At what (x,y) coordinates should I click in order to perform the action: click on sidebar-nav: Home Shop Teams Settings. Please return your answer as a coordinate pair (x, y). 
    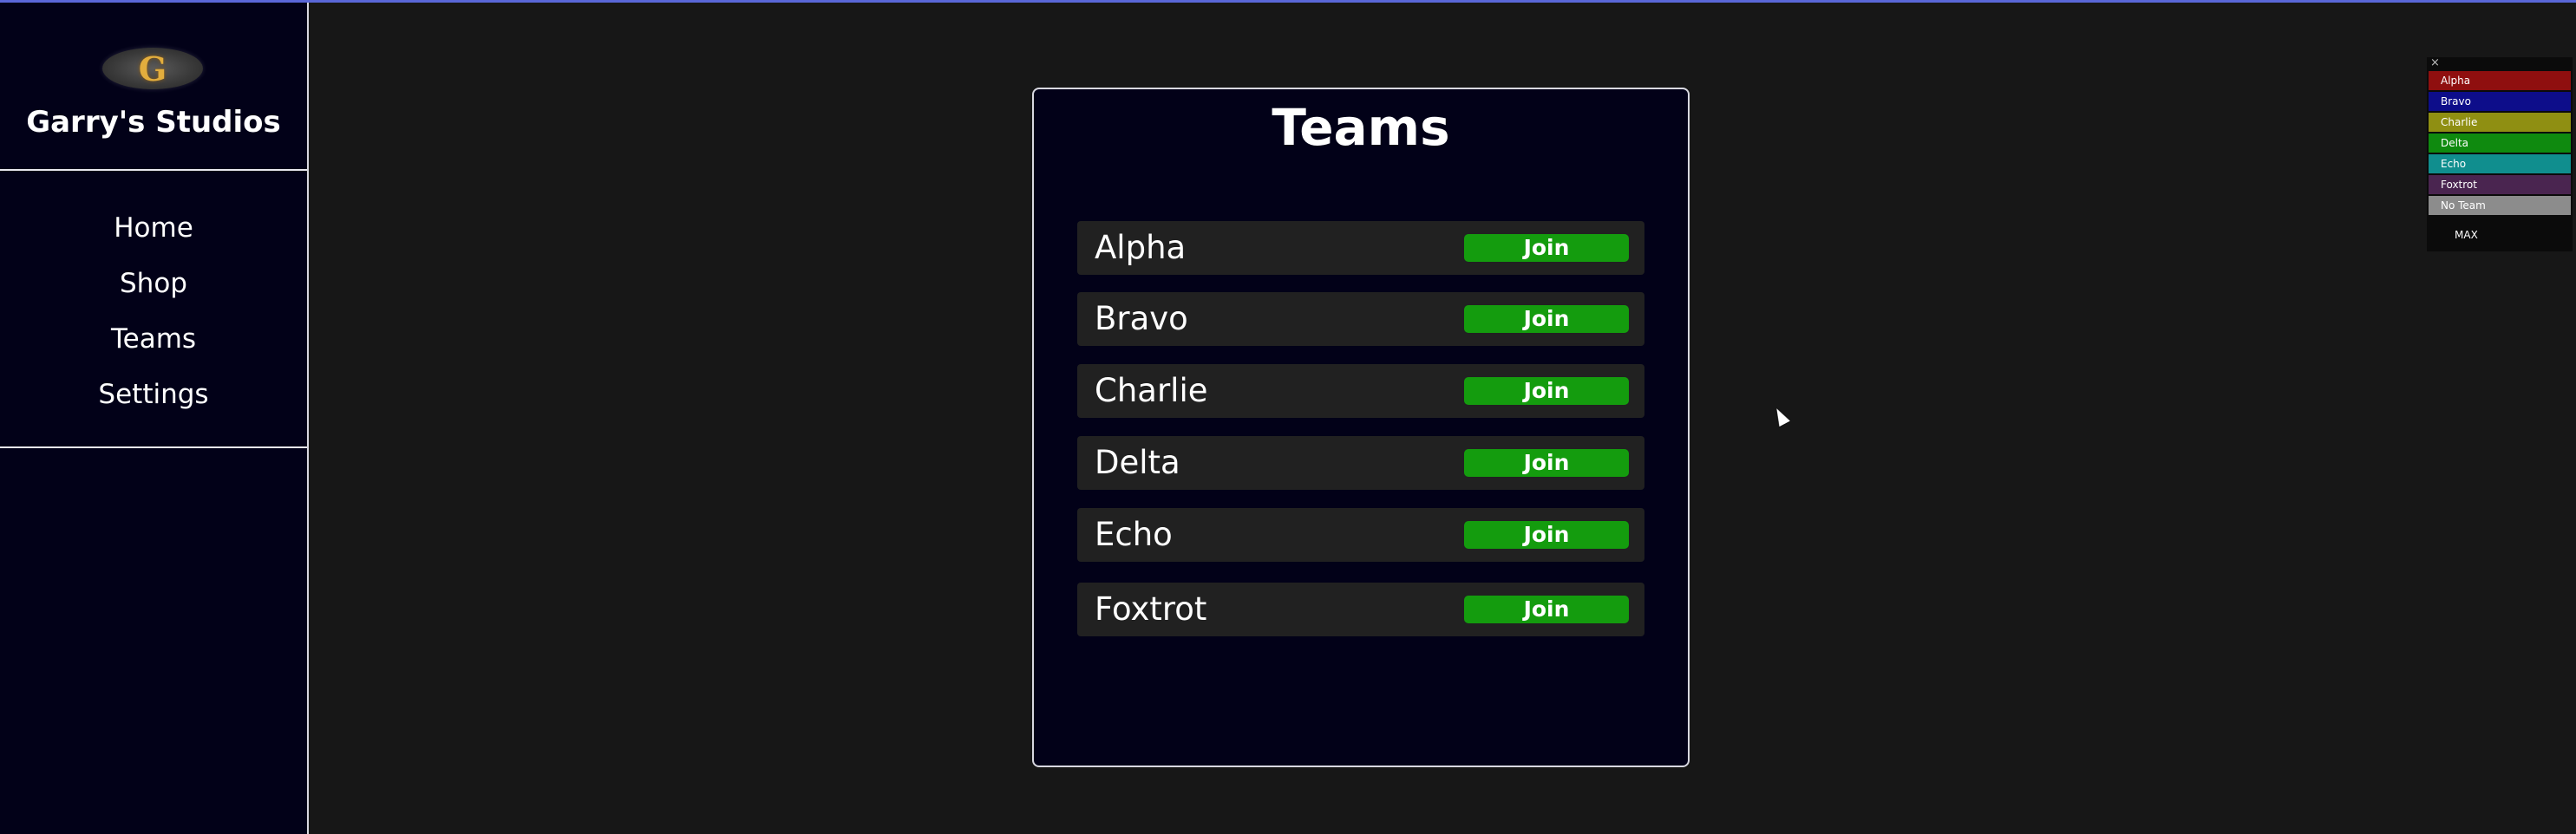
    Looking at the image, I should click on (153, 318).